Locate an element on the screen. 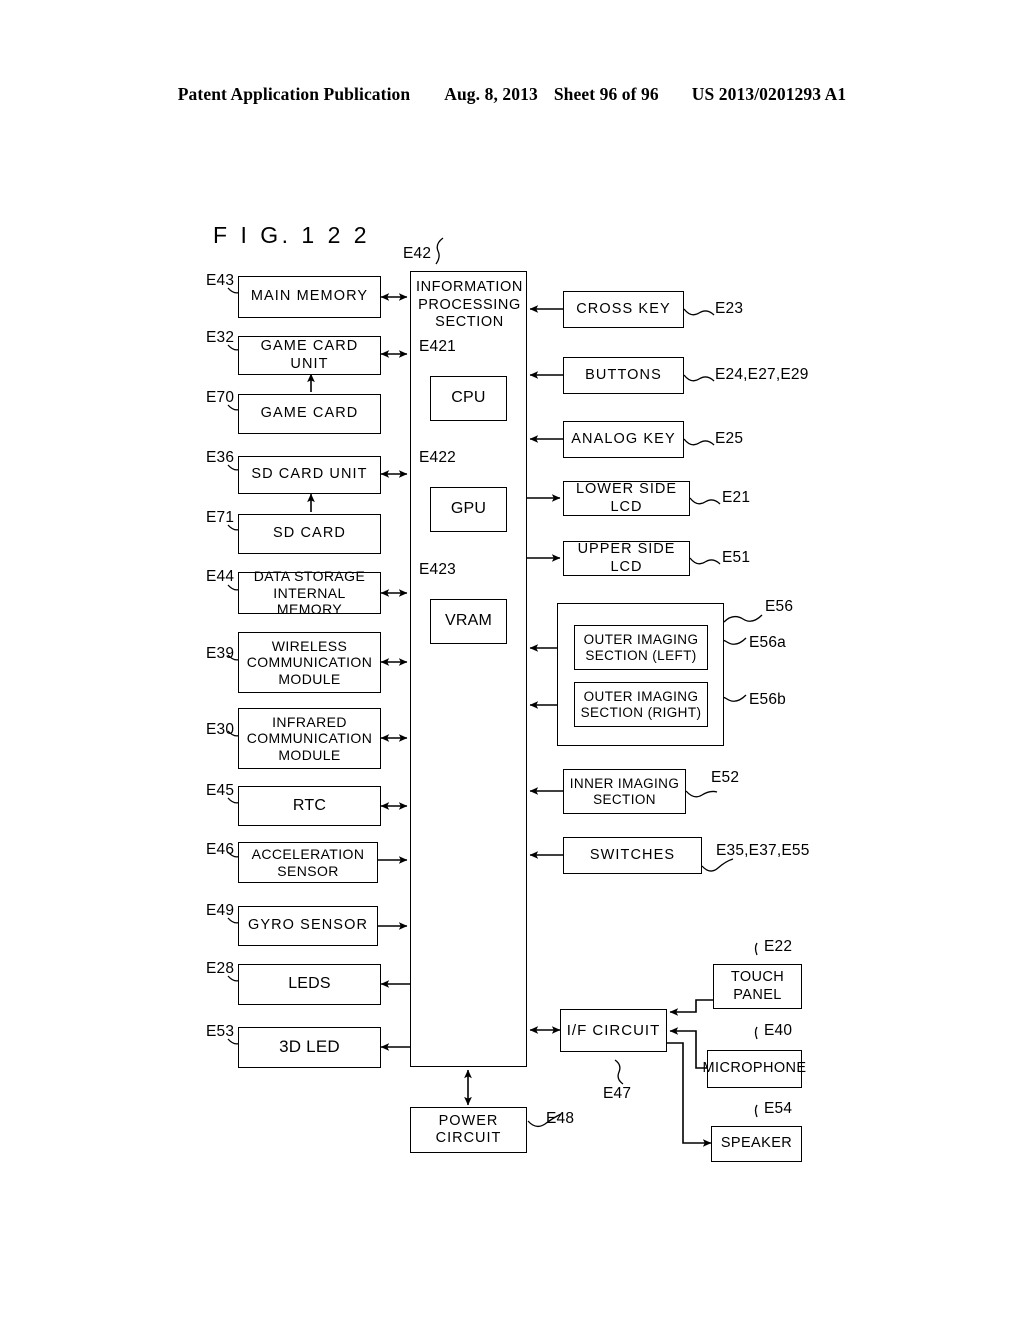  block-analog-key: ANALOG KEY is located at coordinates (623, 439).